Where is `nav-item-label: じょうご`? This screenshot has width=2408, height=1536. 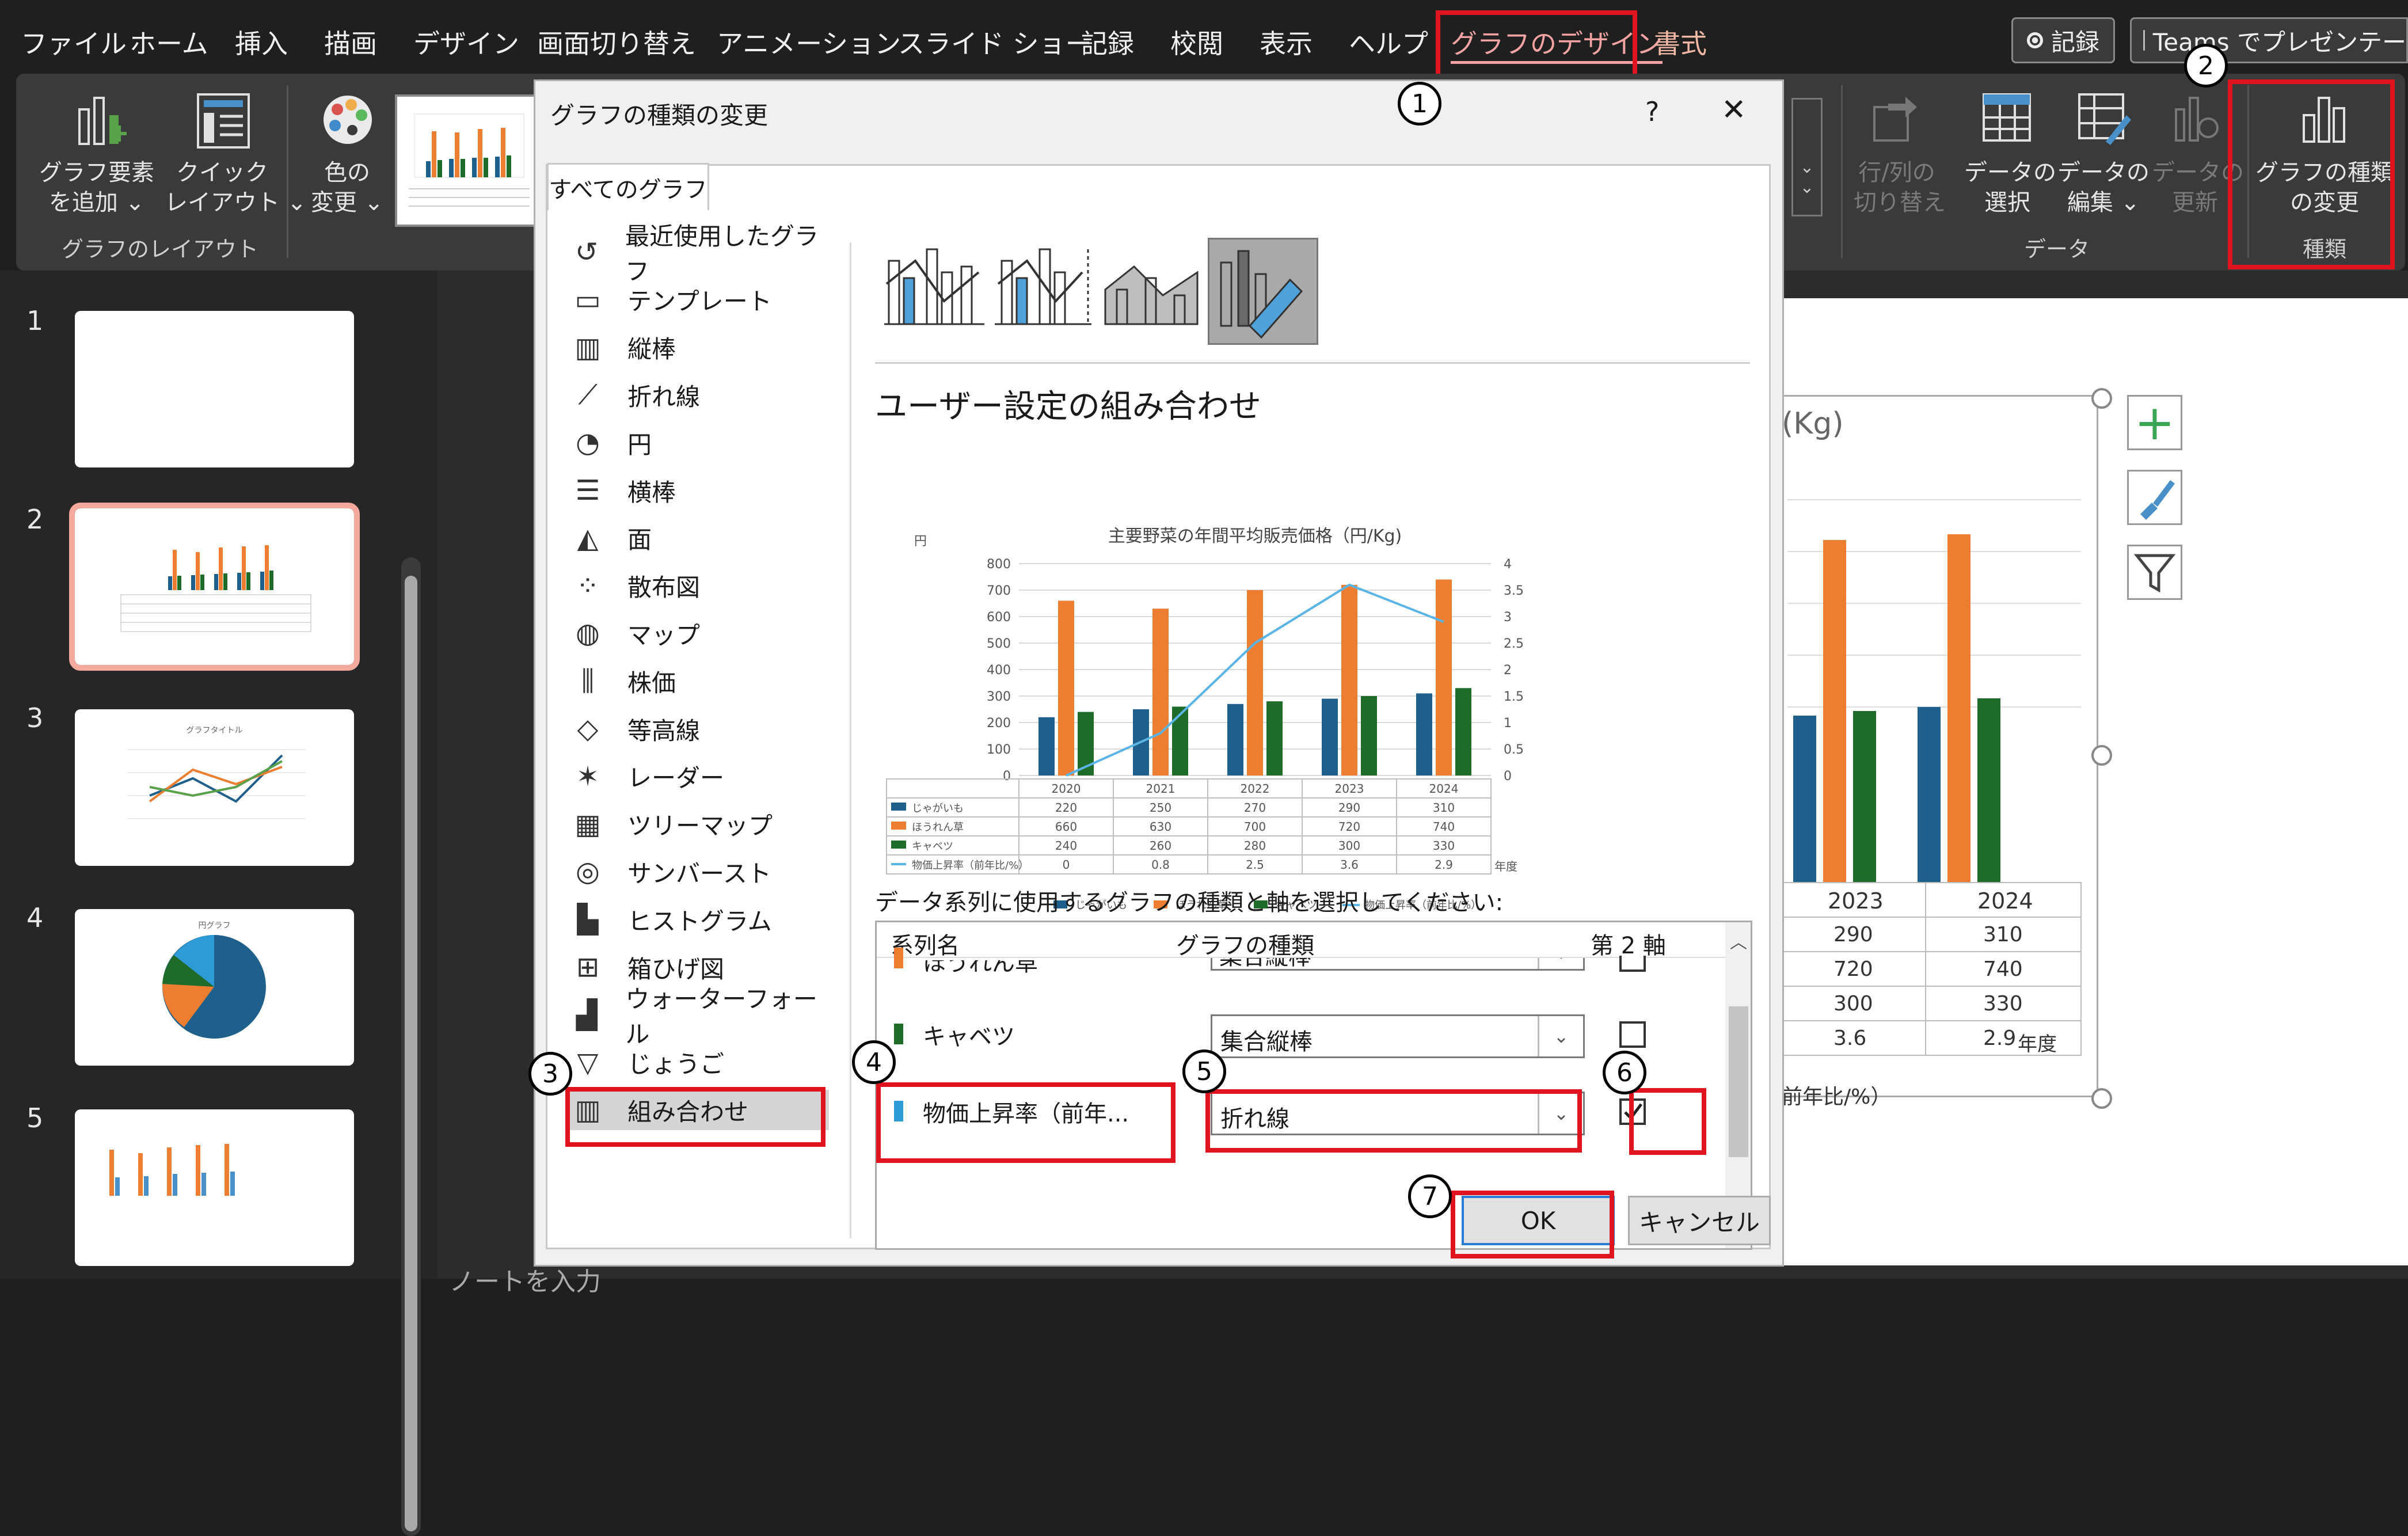
nav-item-label: じょうご is located at coordinates (676, 1064).